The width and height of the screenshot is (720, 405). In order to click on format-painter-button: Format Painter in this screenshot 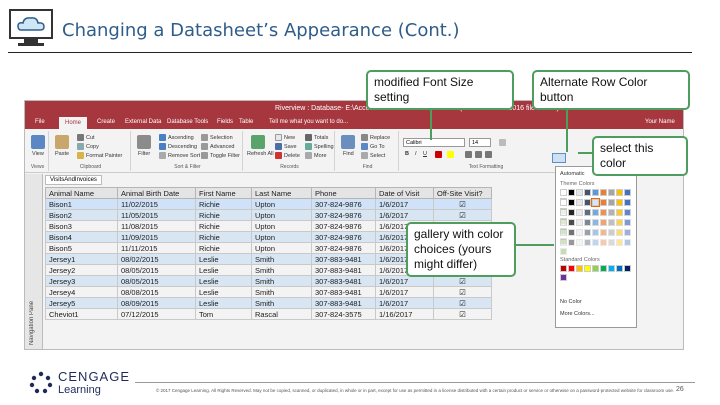, I will do `click(99, 155)`.